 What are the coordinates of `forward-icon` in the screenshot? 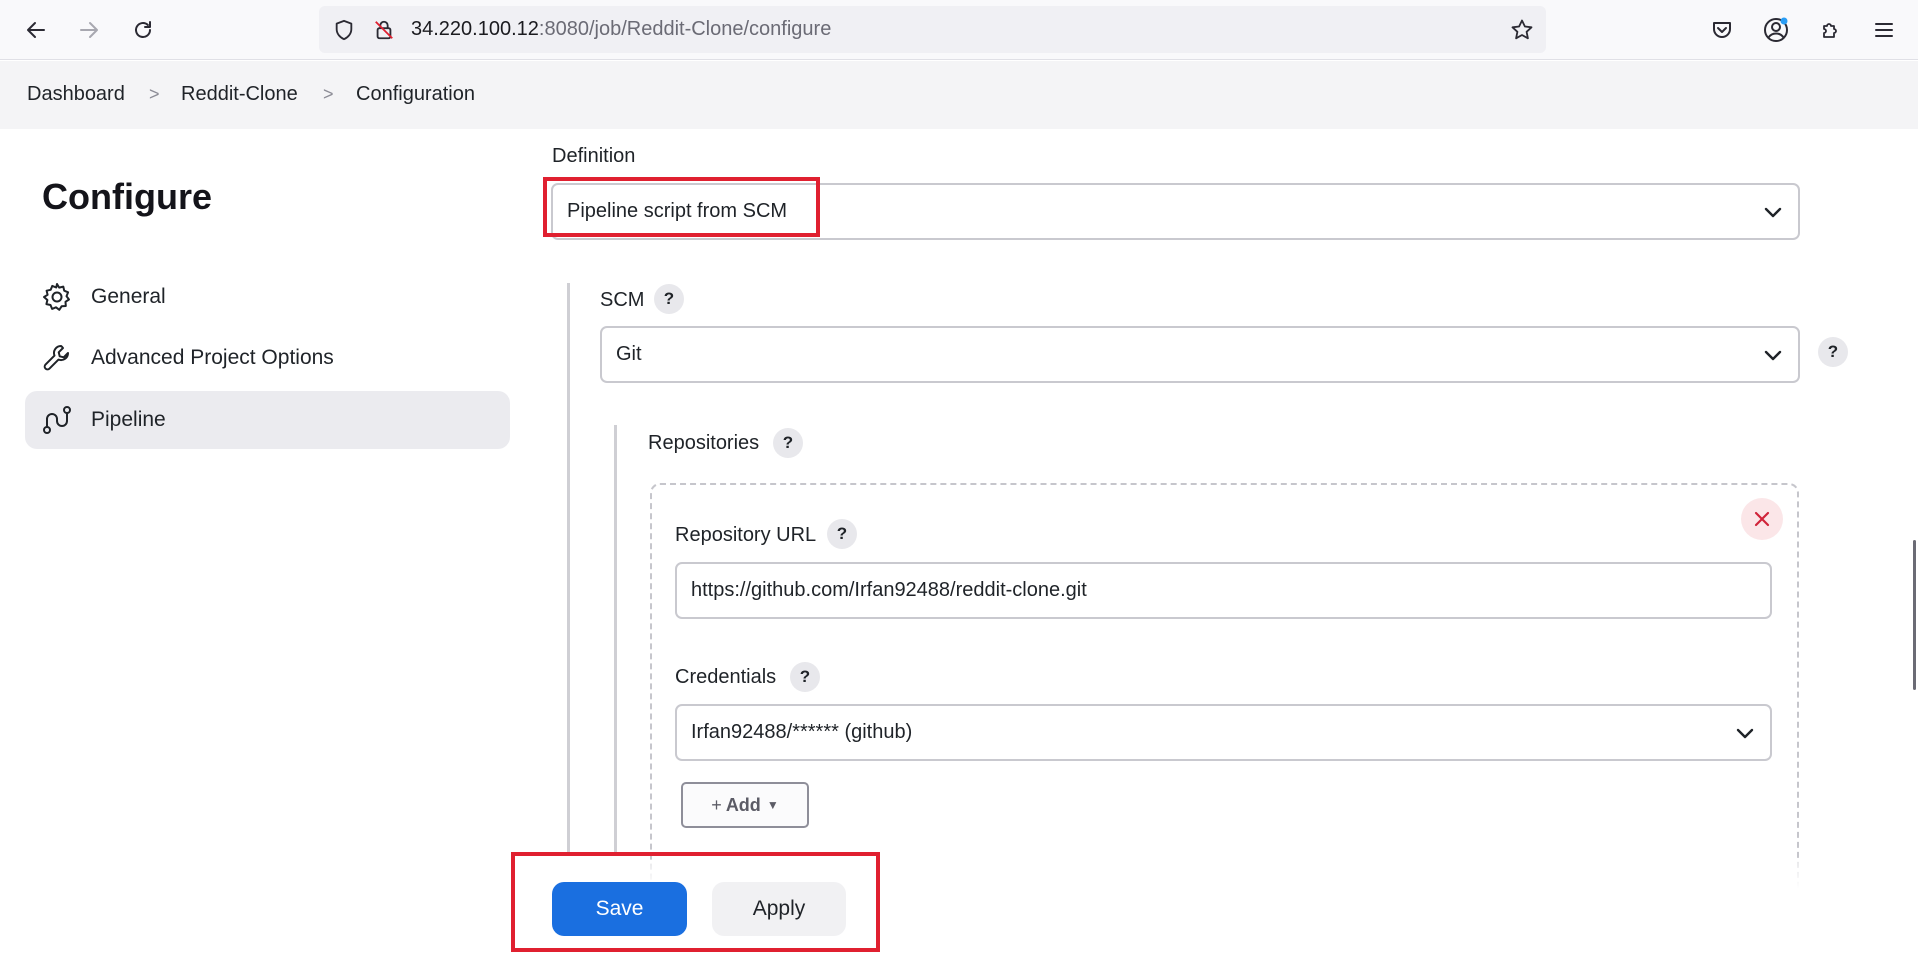 It's located at (89, 30).